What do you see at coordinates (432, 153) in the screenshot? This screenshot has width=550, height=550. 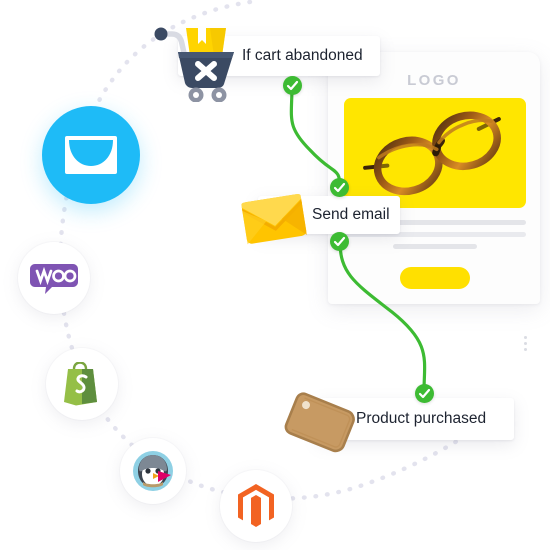 I see `eyeglasses-image` at bounding box center [432, 153].